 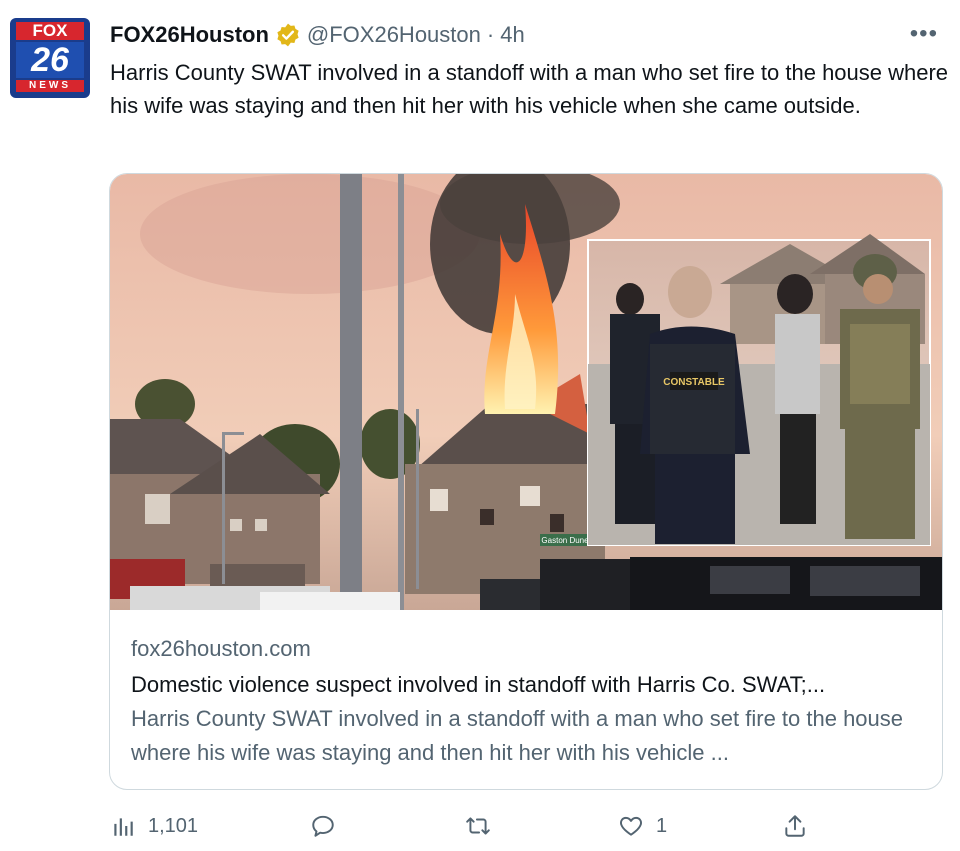 I want to click on display-name: FOX26Houston, so click(x=189, y=35).